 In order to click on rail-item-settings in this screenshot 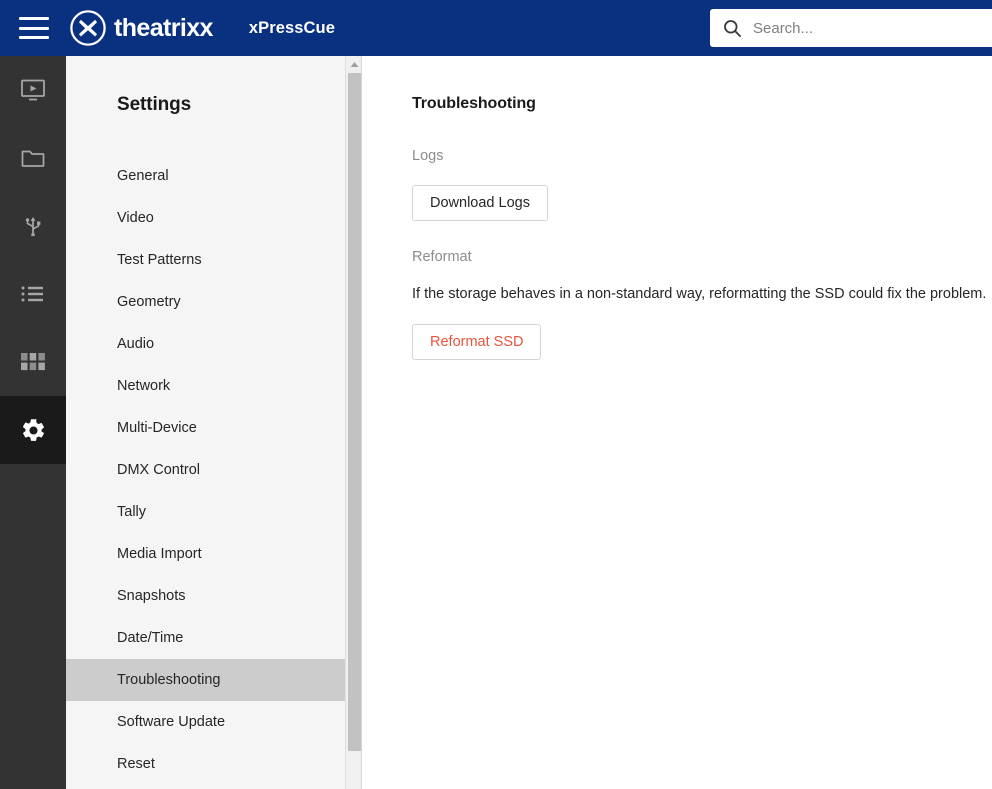, I will do `click(33, 430)`.